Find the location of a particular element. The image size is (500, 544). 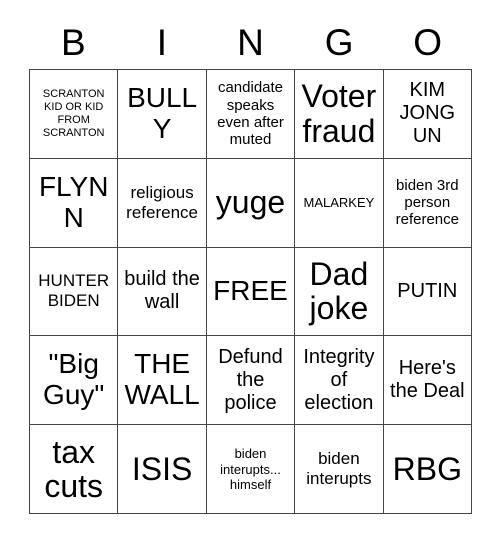

bingo-cell-label: RBG is located at coordinates (427, 468).